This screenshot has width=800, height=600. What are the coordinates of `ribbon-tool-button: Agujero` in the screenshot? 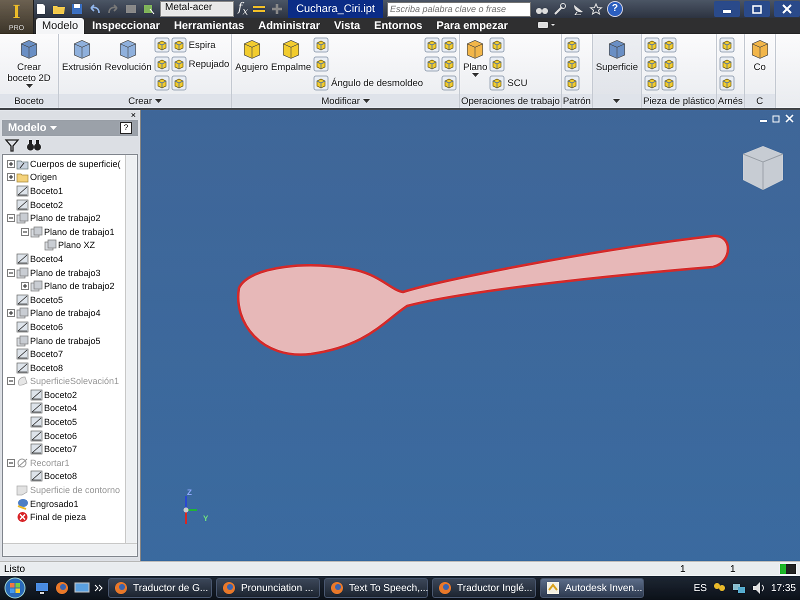 It's located at (252, 55).